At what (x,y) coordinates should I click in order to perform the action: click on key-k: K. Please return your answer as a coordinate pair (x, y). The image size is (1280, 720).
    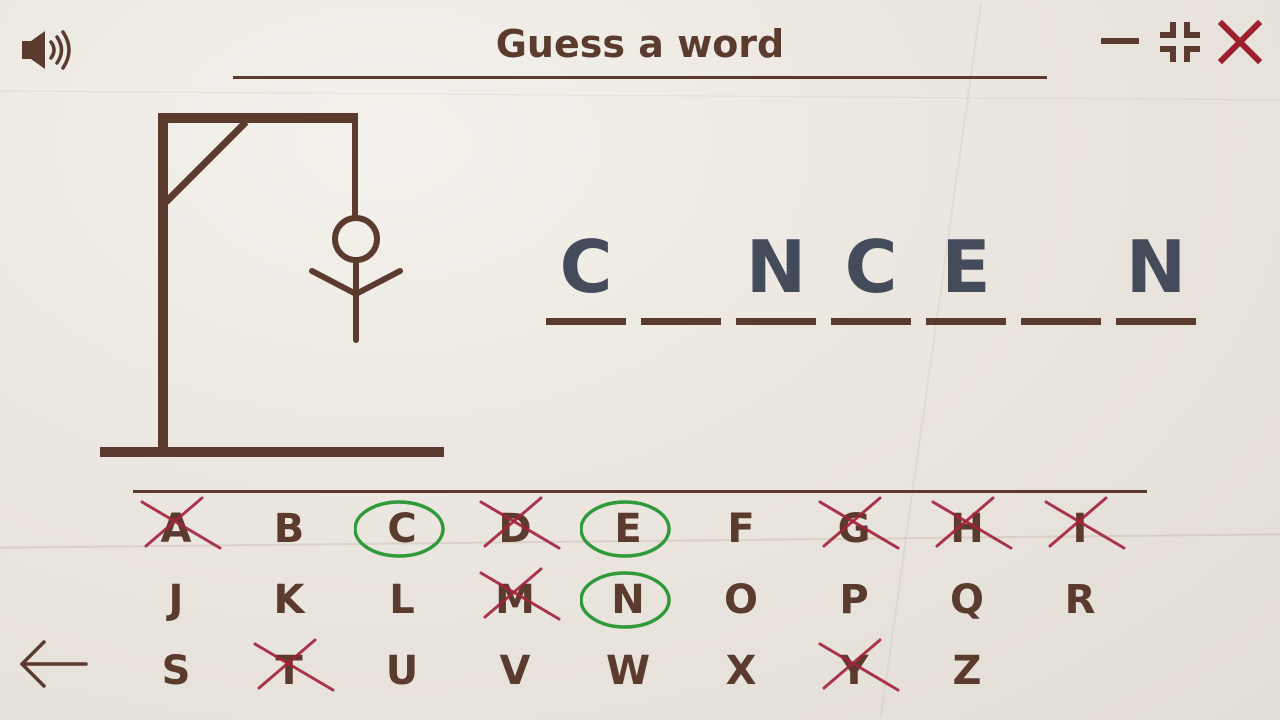
    Looking at the image, I should click on (289, 600).